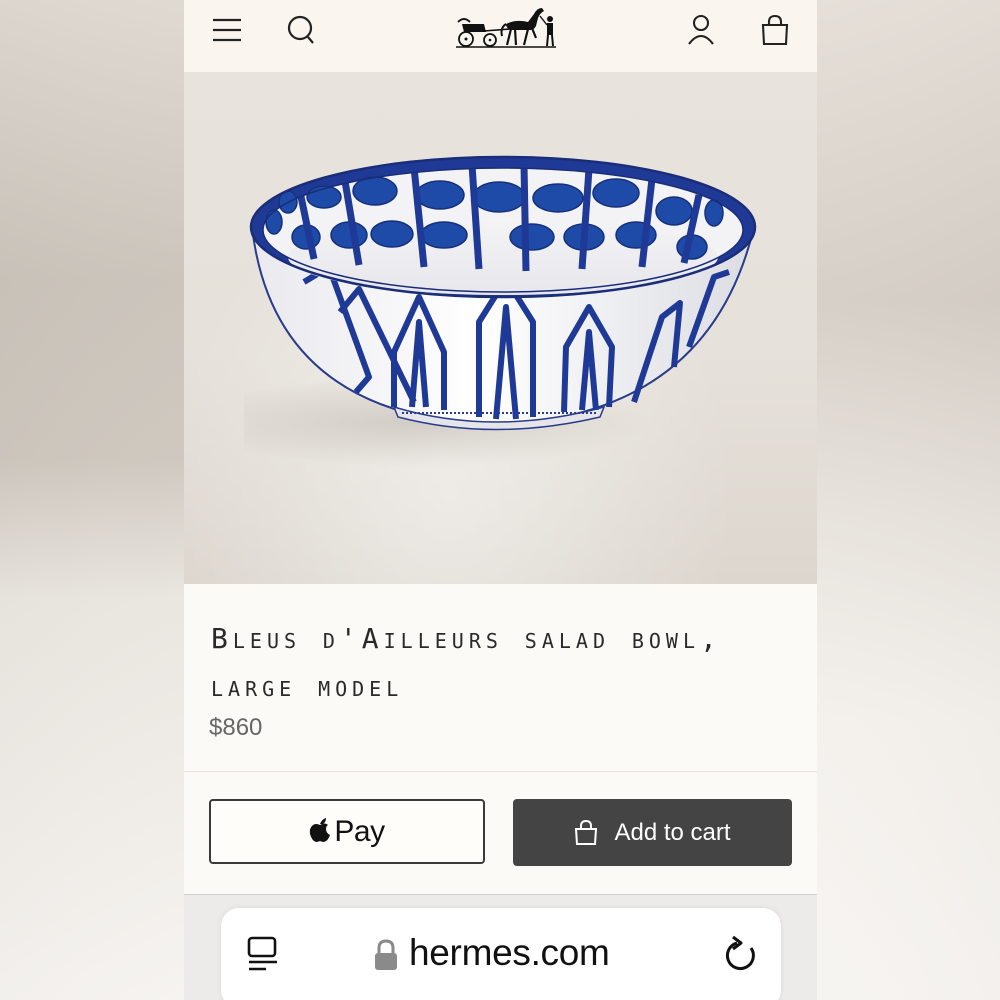  I want to click on hamburger-menu-icon, so click(227, 30).